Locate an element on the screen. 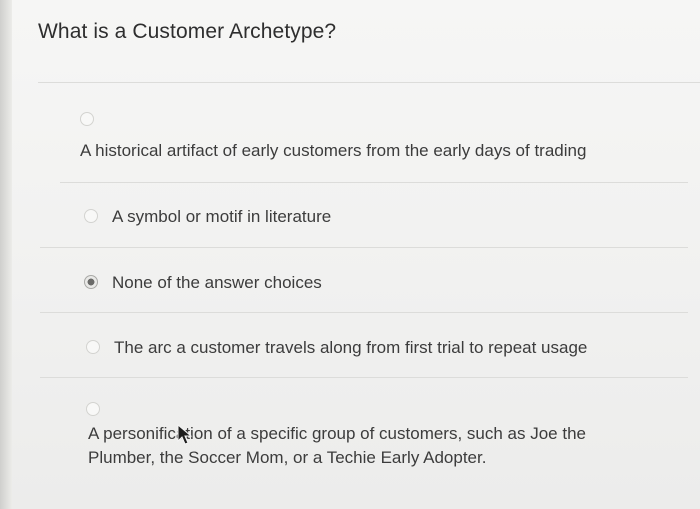  answer-option-2: A symbol or motif in literature is located at coordinates (350, 220).